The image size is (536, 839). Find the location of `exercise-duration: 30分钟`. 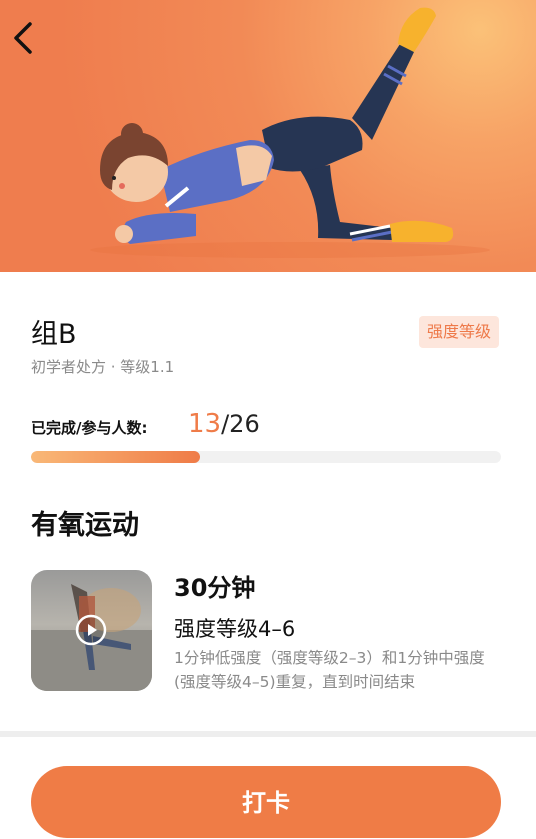

exercise-duration: 30分钟 is located at coordinates (215, 588).